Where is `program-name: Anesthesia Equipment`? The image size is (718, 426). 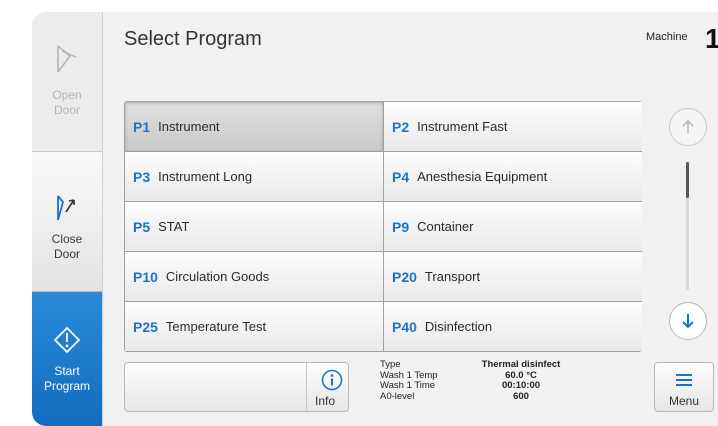
program-name: Anesthesia Equipment is located at coordinates (482, 176).